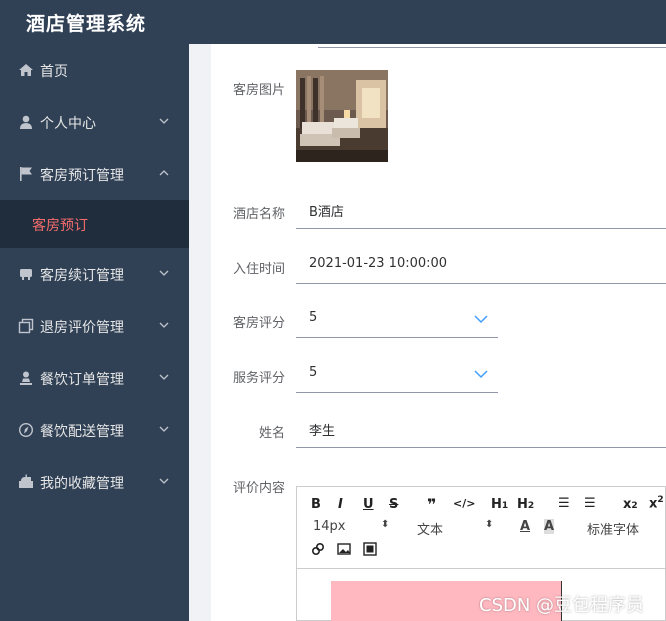  Describe the element at coordinates (68, 124) in the screenshot. I see `sidebar-item-label: 个人中心` at that location.